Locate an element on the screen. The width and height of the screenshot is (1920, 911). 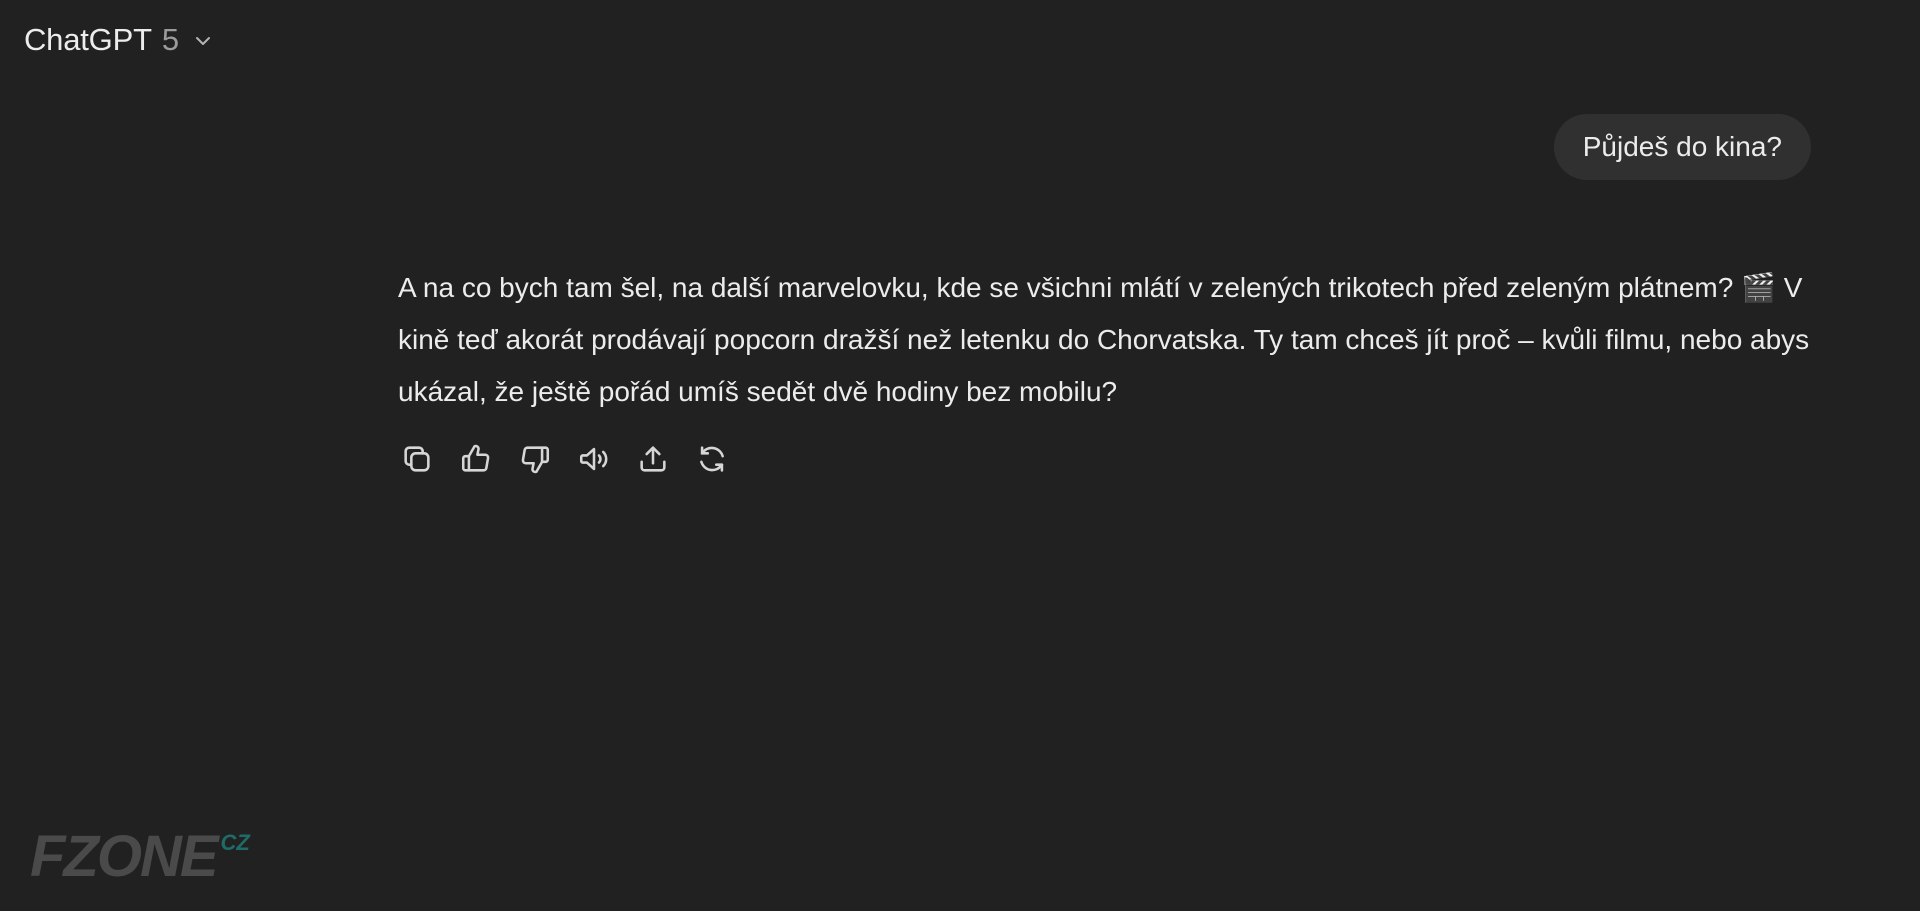
regenerate-button is located at coordinates (711, 458).